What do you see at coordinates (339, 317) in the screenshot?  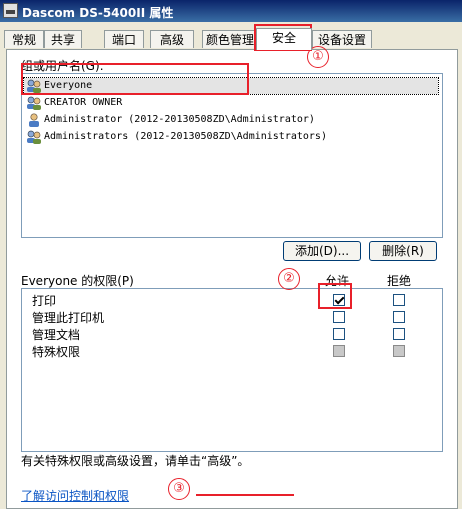 I see `allow-manage-printer-checkbox` at bounding box center [339, 317].